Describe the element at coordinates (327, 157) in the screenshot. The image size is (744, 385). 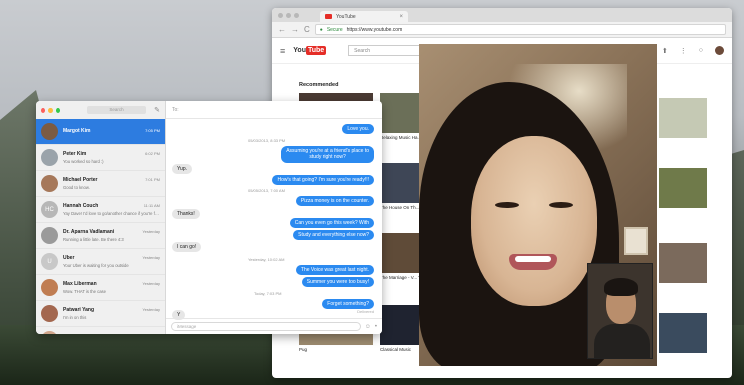
I see `sent-message-line: study right now?` at that location.